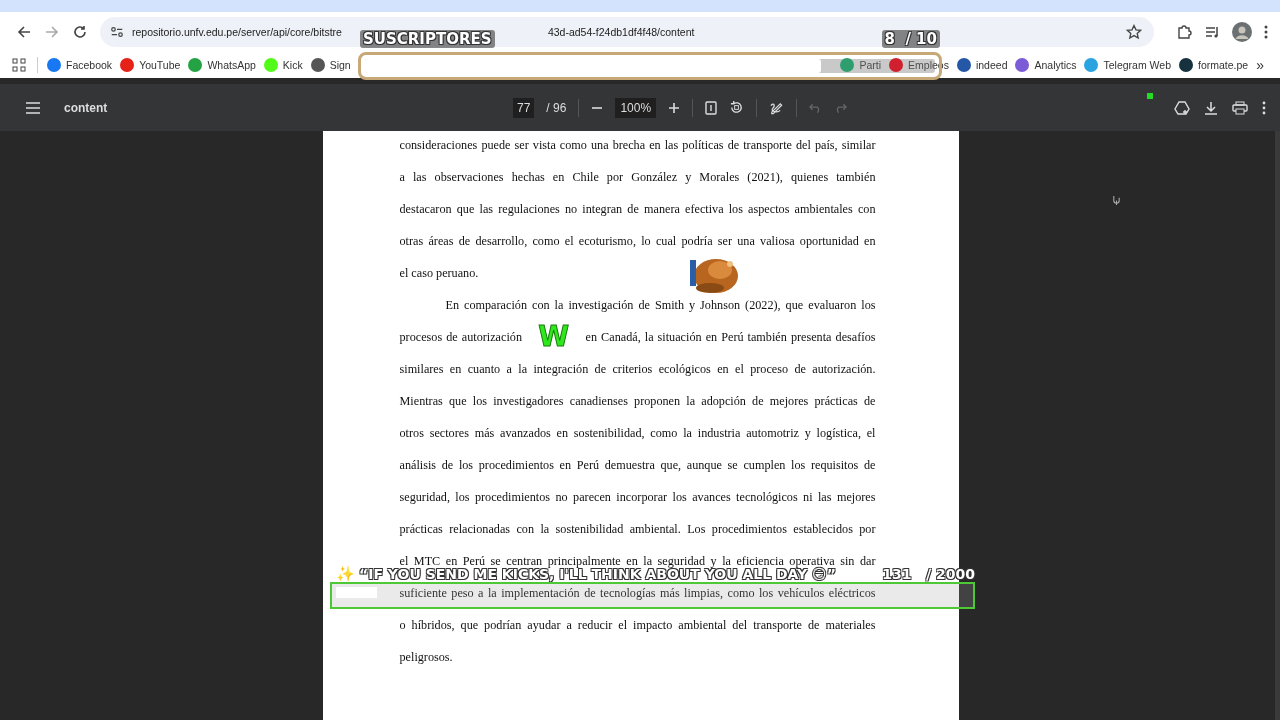  Describe the element at coordinates (637, 465) in the screenshot. I see `text-line: análisis de los procedimientos en Perú demuestra que, aunque se cumplen los requisitos de` at that location.